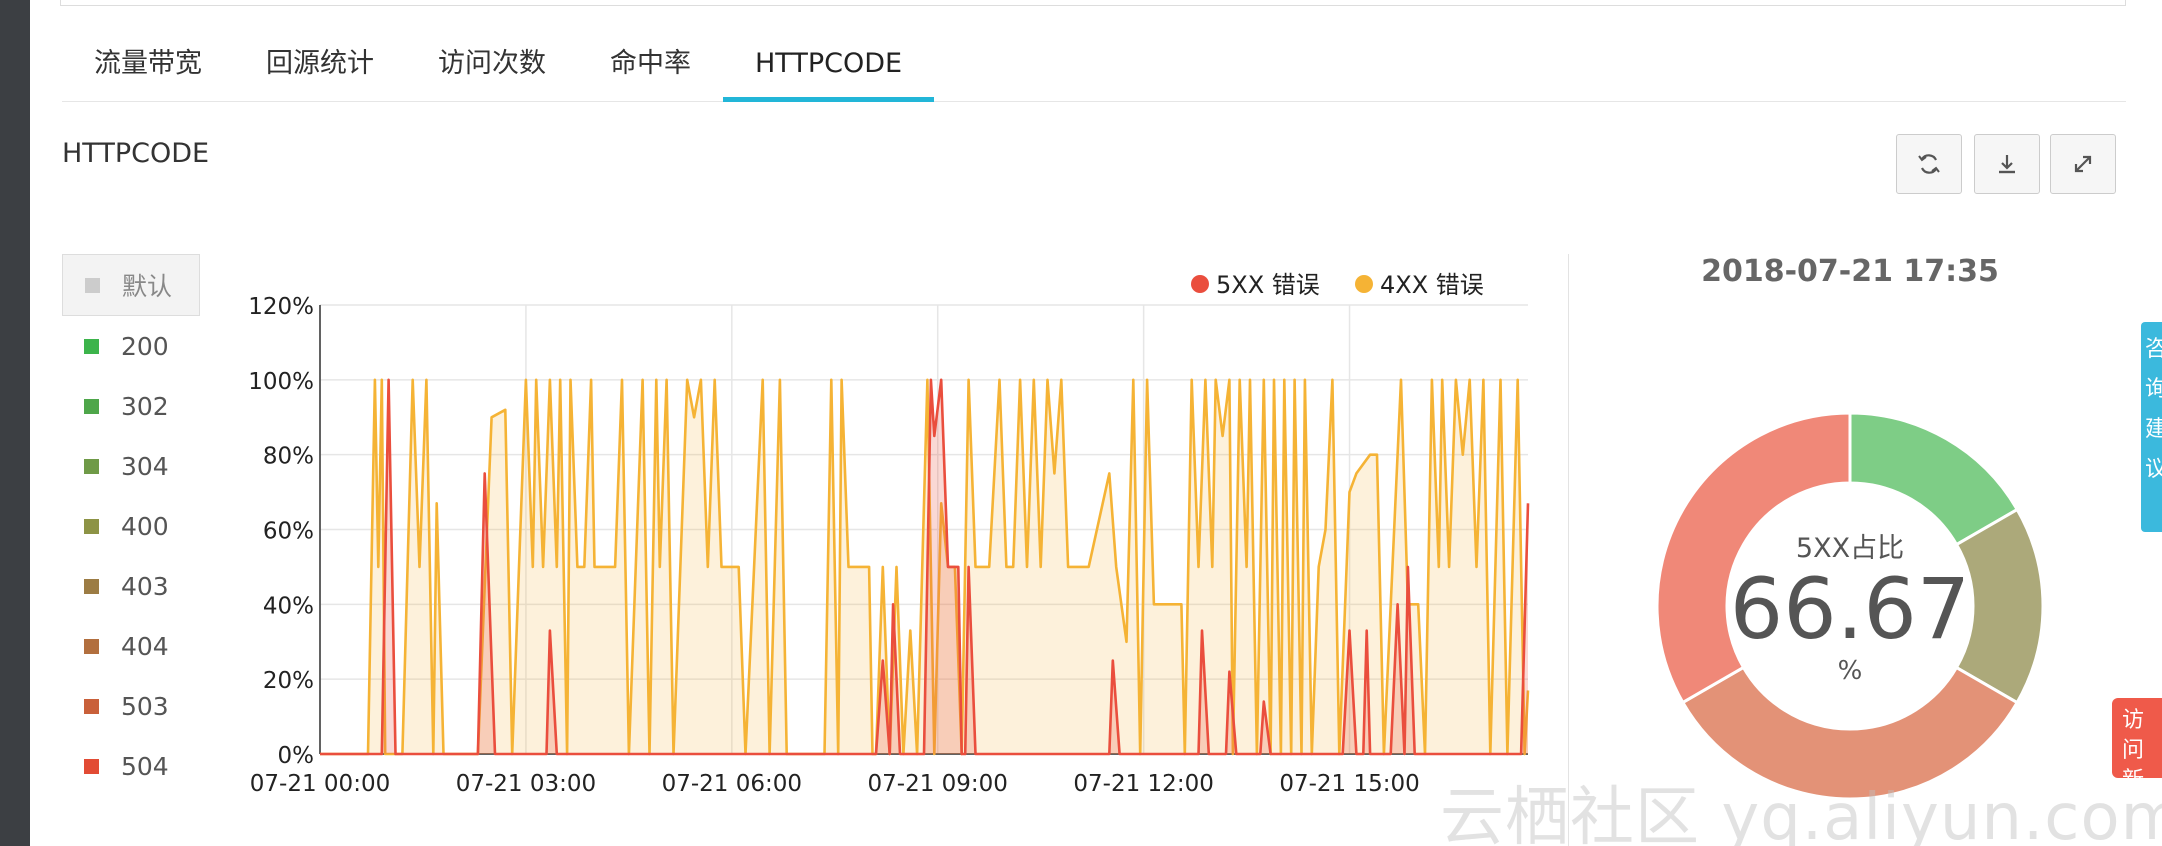 The width and height of the screenshot is (2162, 846). What do you see at coordinates (1268, 285) in the screenshot?
I see `legend-label-5xx: 5XX 错误` at bounding box center [1268, 285].